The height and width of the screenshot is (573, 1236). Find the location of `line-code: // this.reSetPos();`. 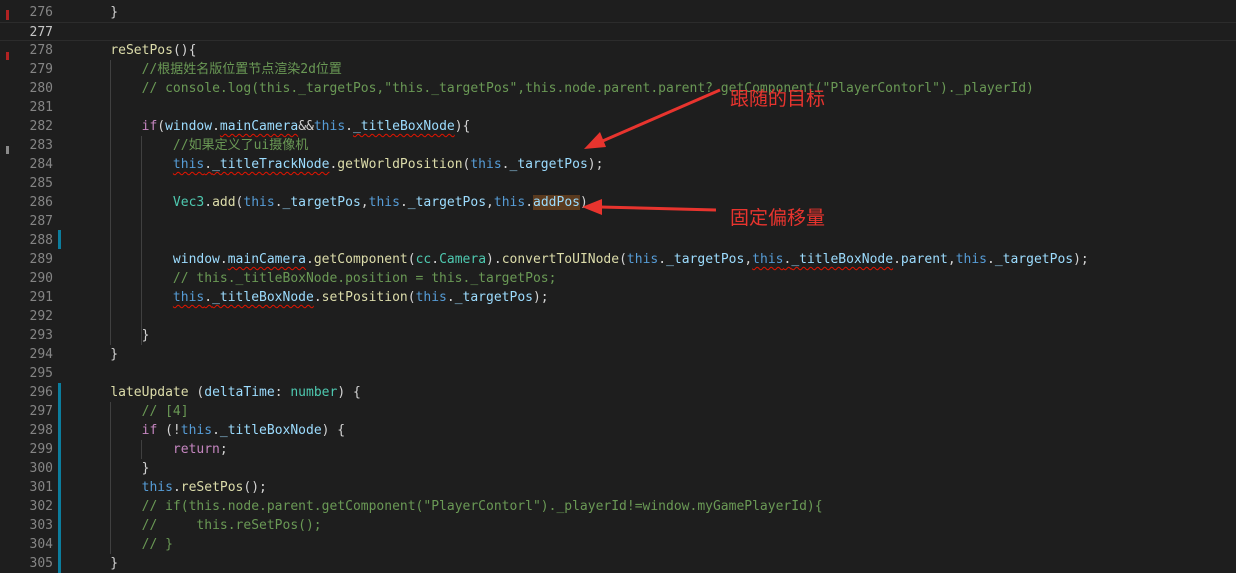

line-code: // this.reSetPos(); is located at coordinates (200, 525).